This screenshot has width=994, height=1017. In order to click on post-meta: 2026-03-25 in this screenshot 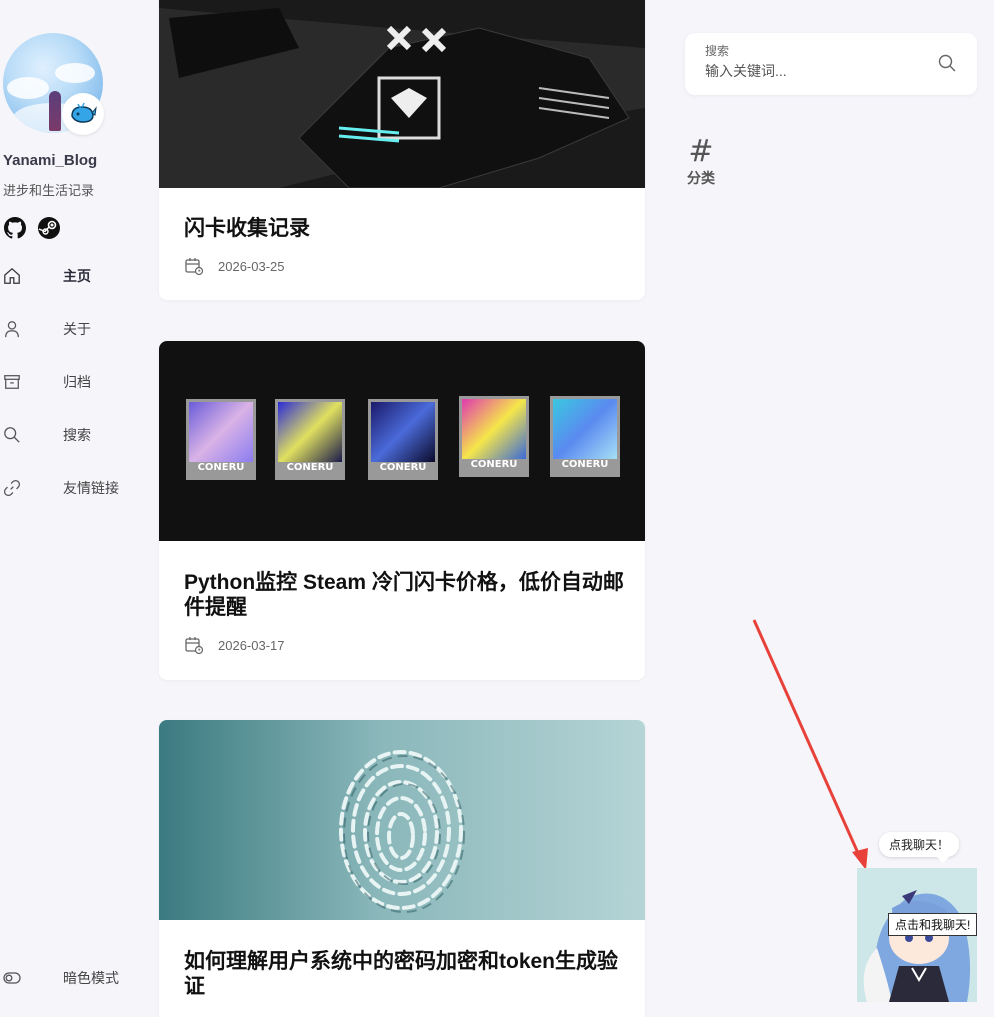, I will do `click(234, 266)`.